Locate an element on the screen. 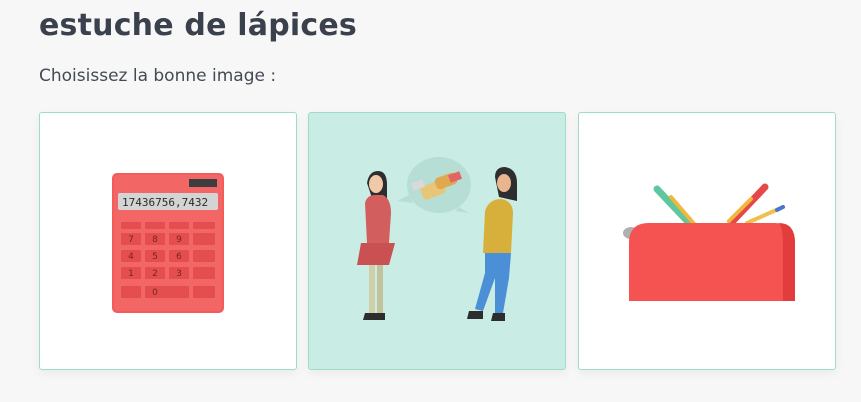  calc-key-1: 1 is located at coordinates (131, 274).